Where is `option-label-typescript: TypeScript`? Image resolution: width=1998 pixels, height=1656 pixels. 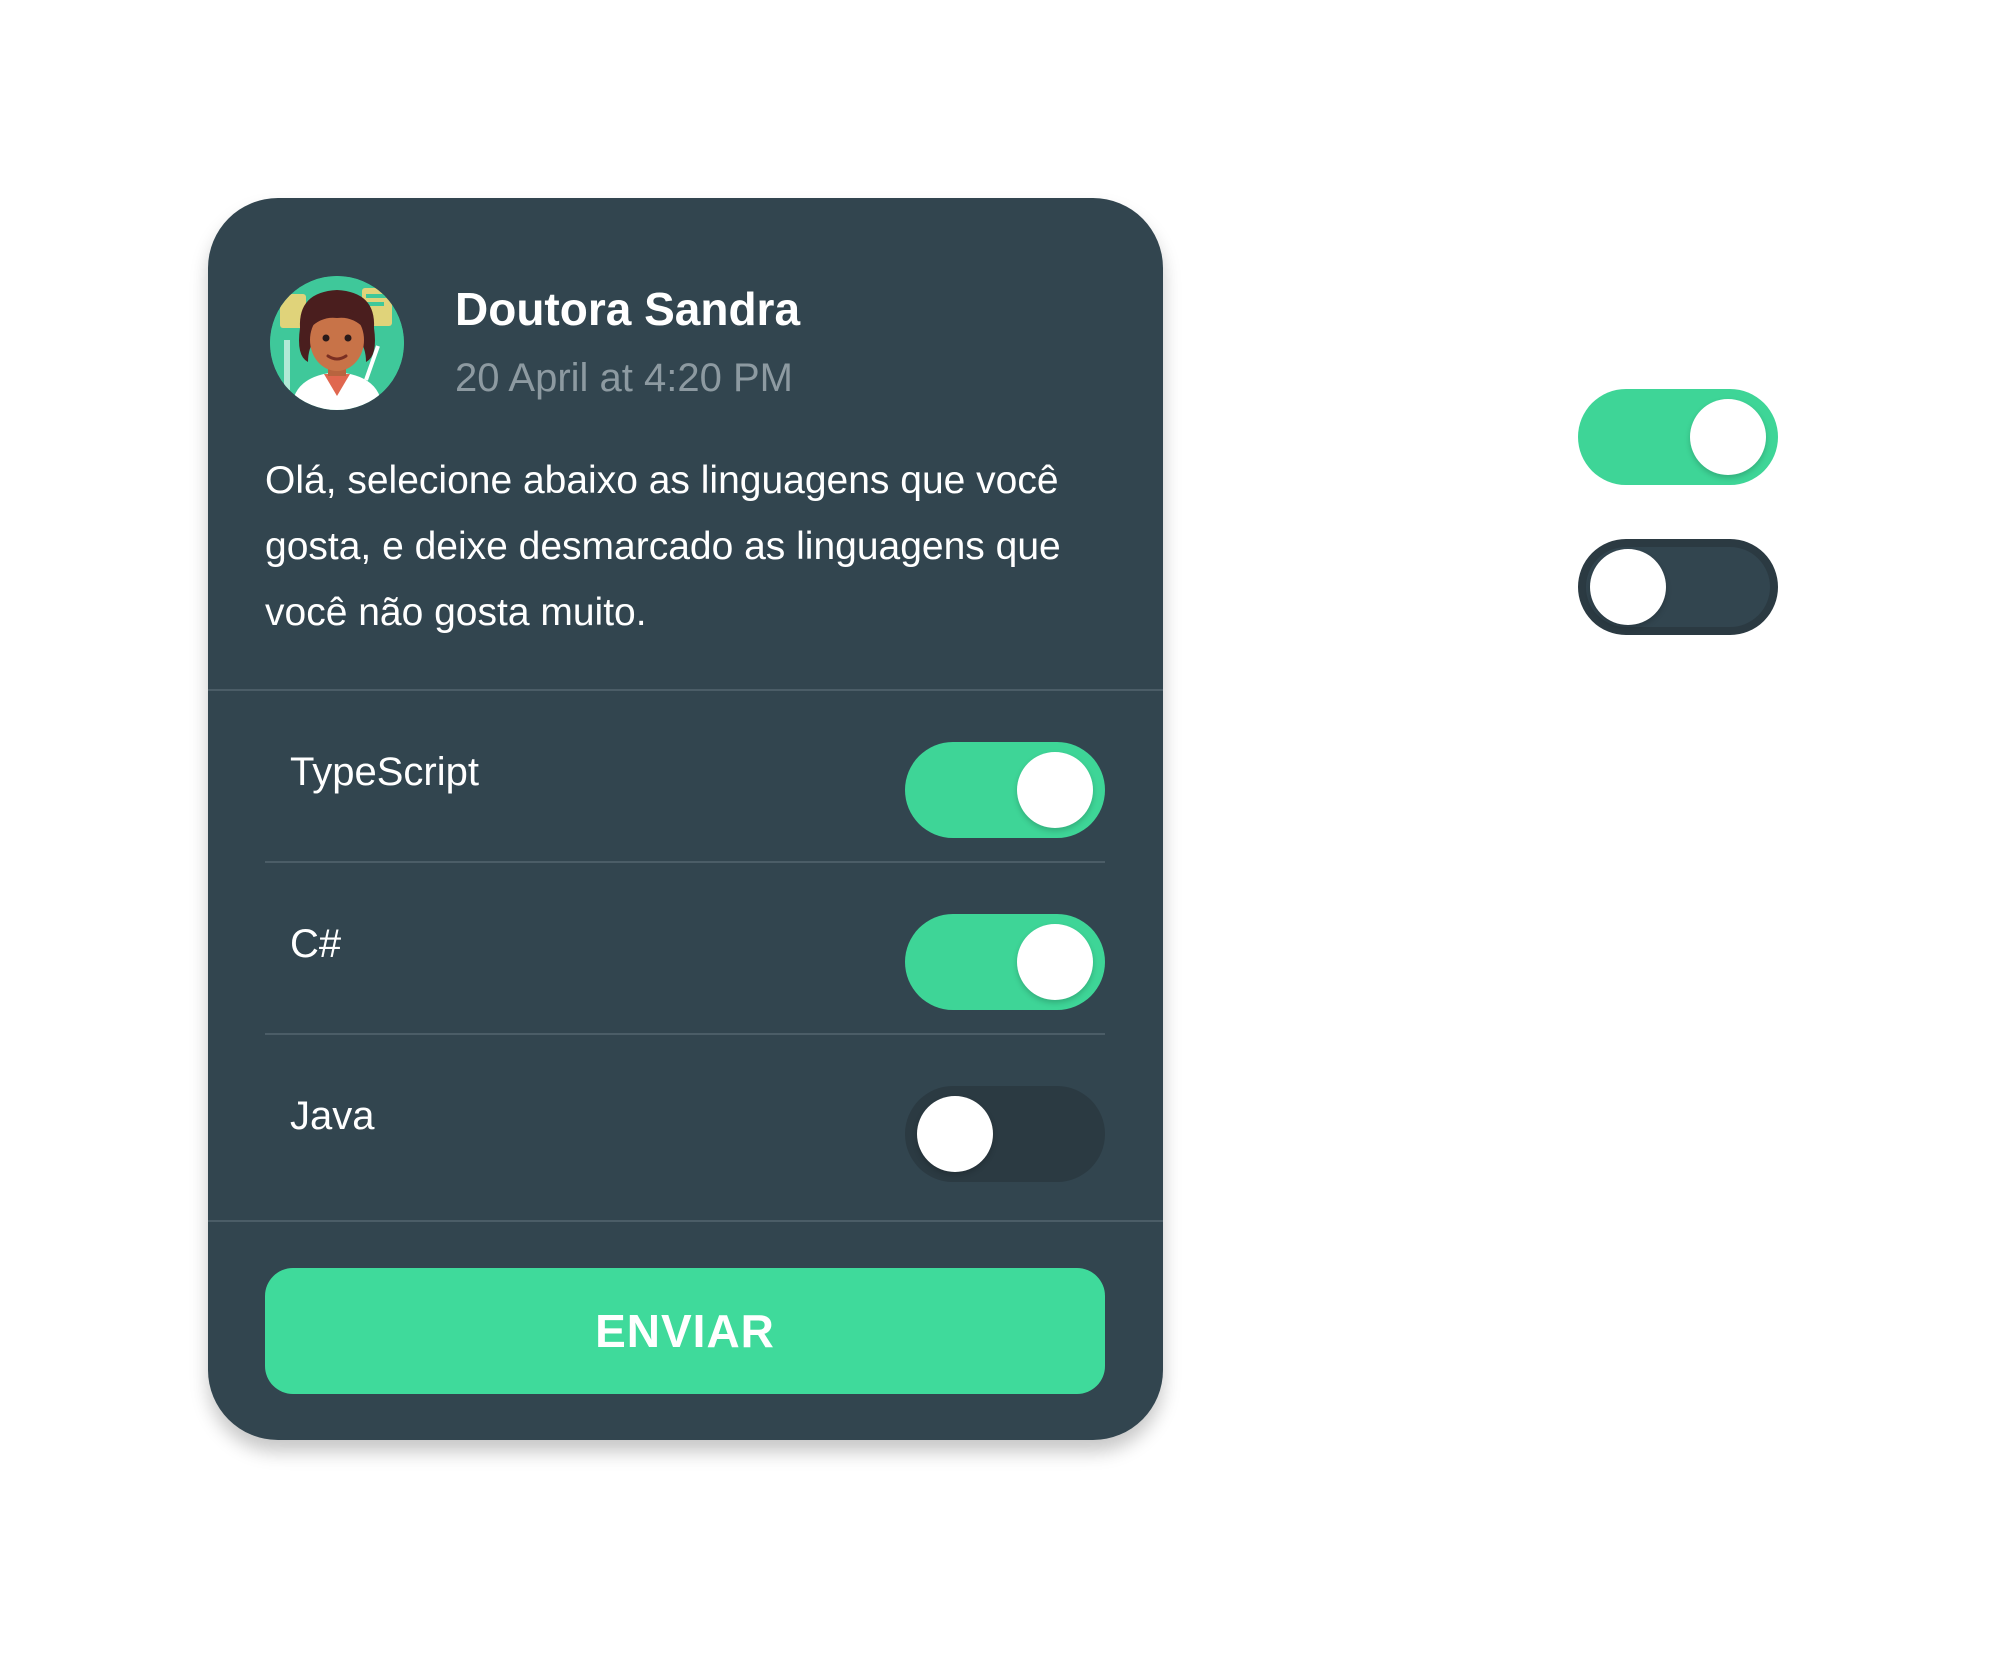 option-label-typescript: TypeScript is located at coordinates (384, 772).